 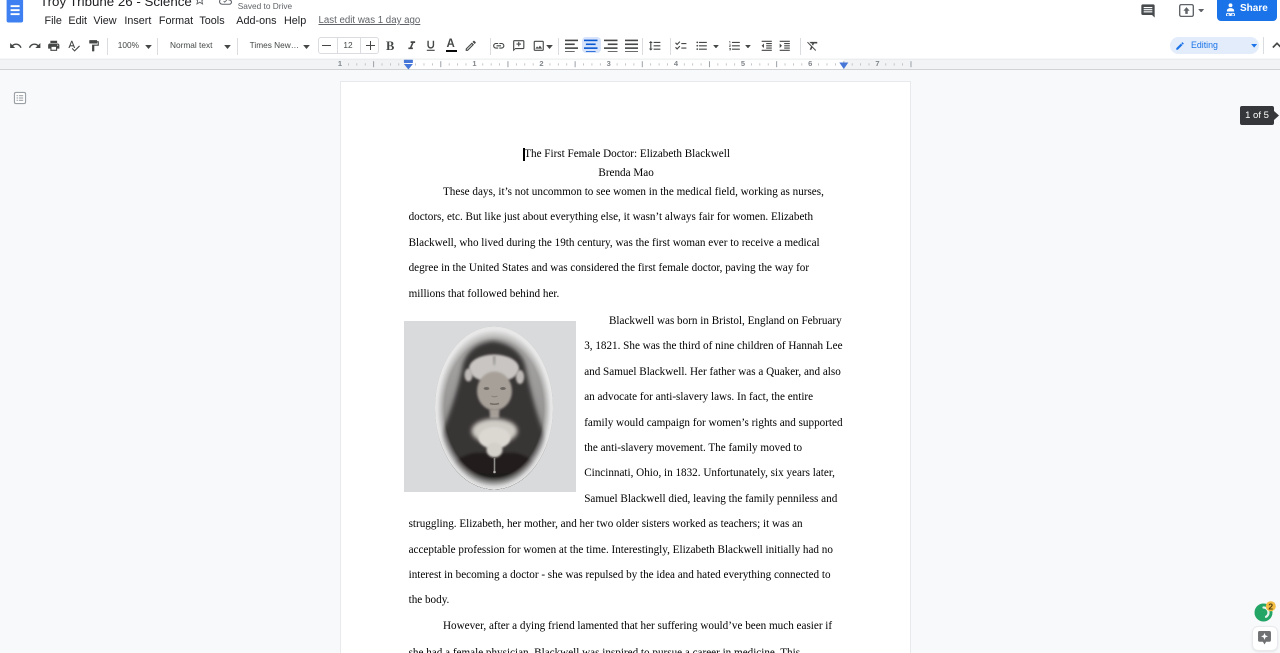 What do you see at coordinates (609, 63) in the screenshot?
I see `svg-text: 3` at bounding box center [609, 63].